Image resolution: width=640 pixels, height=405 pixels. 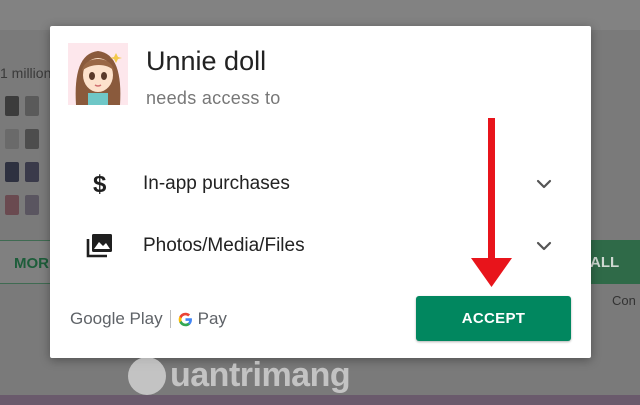 What do you see at coordinates (206, 61) in the screenshot?
I see `app-name: Unnie doll` at bounding box center [206, 61].